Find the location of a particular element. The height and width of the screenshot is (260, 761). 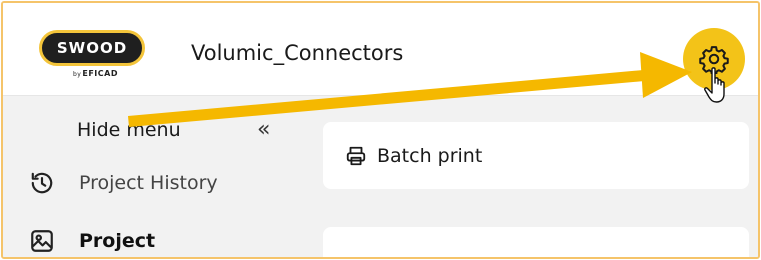

logo-pill: SWOOD is located at coordinates (92, 48).